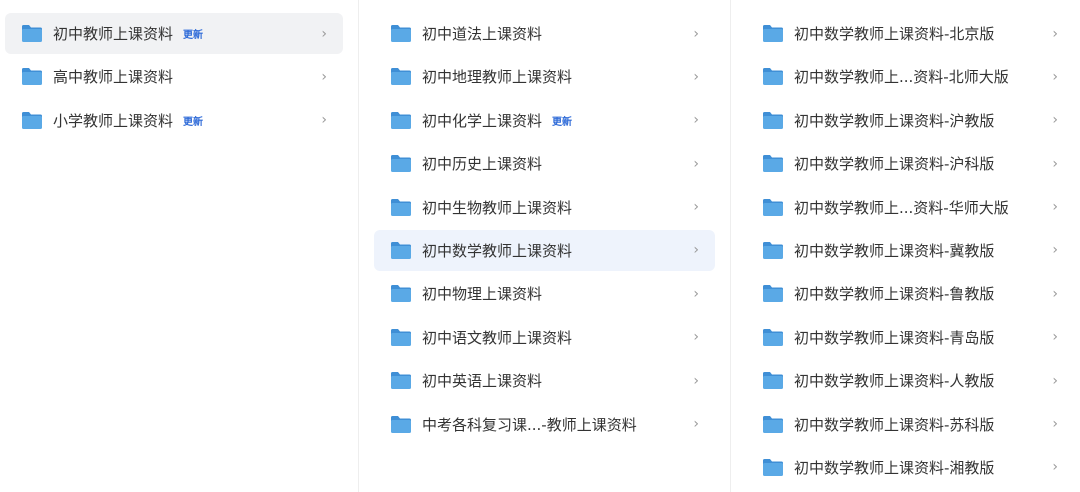 The width and height of the screenshot is (1080, 492). Describe the element at coordinates (544, 33) in the screenshot. I see `col2-folder-item-0: 初中道法上课资料 ›` at that location.